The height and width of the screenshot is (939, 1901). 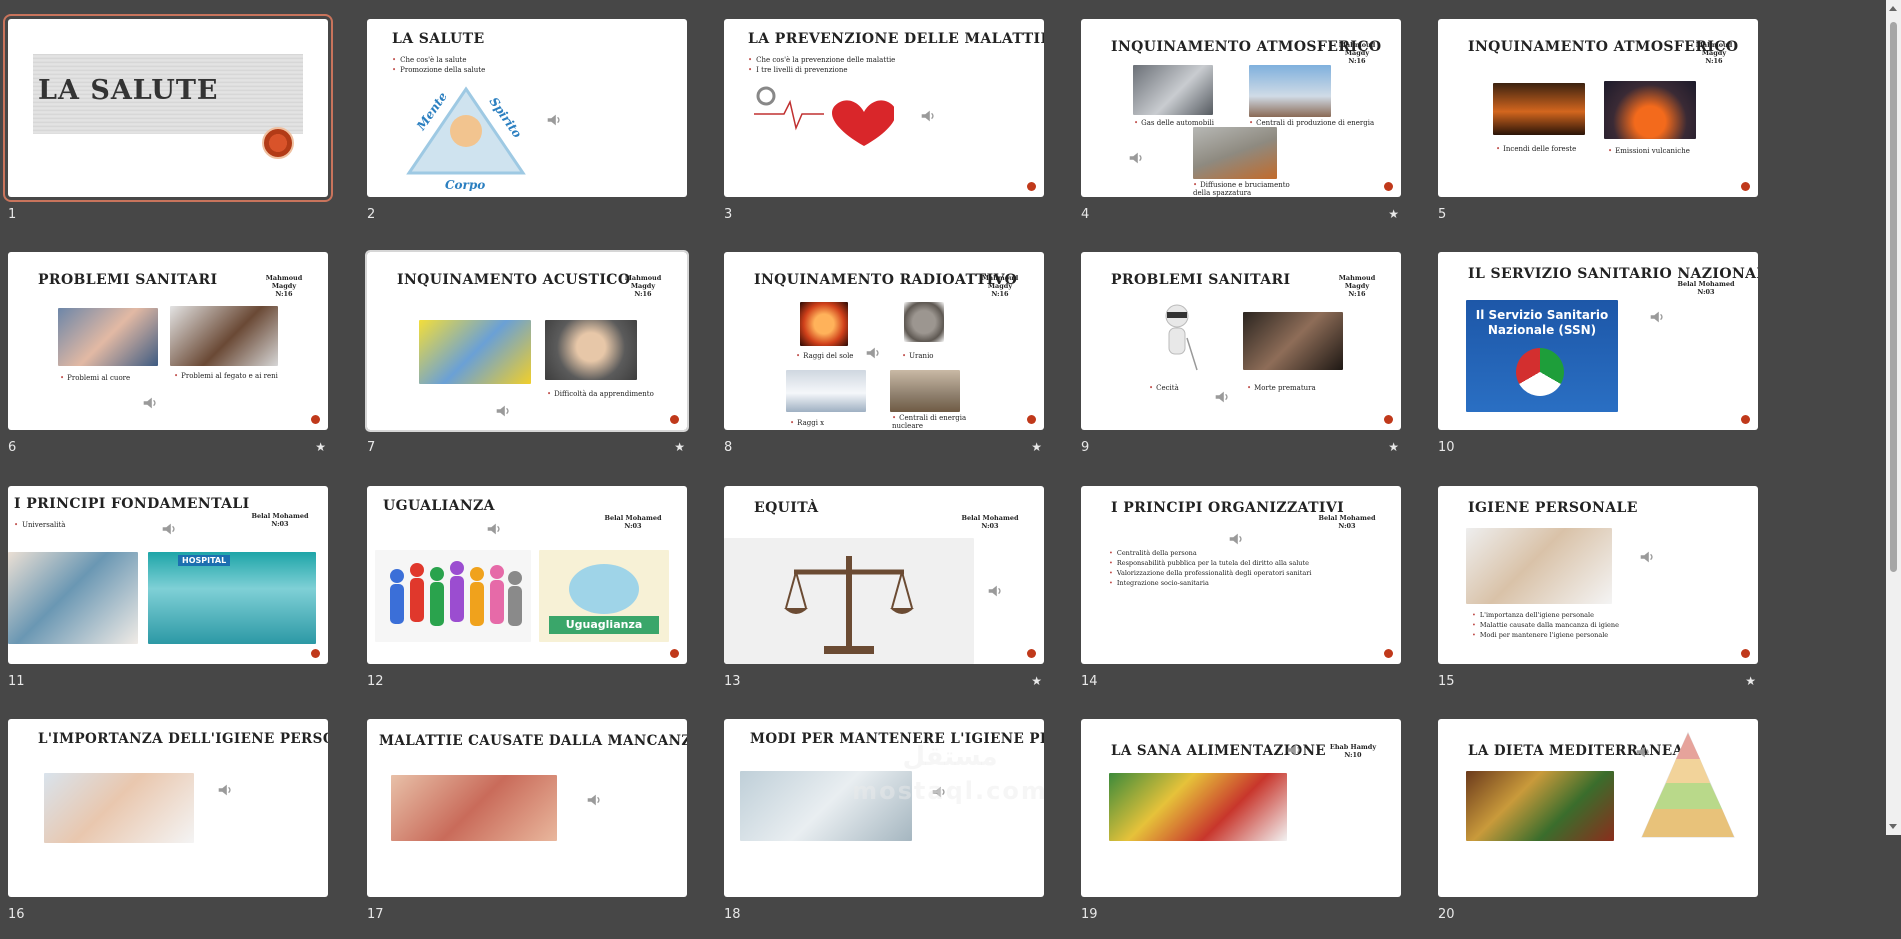 What do you see at coordinates (932, 422) in the screenshot?
I see `image-caption: Centrali di energia nucleare` at bounding box center [932, 422].